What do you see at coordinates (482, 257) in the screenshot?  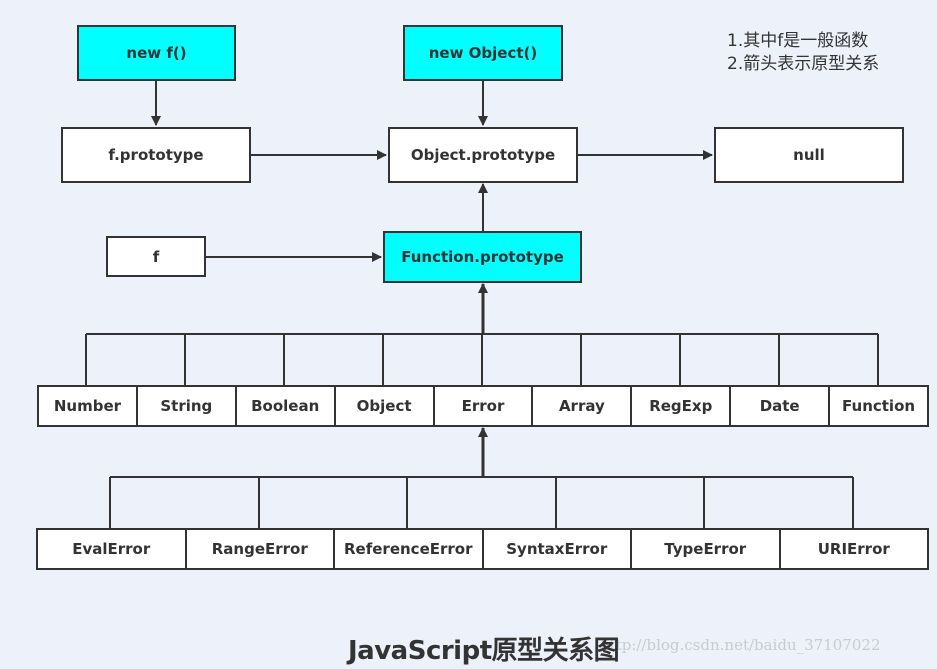 I see `node-function-prototype: Function.prototype` at bounding box center [482, 257].